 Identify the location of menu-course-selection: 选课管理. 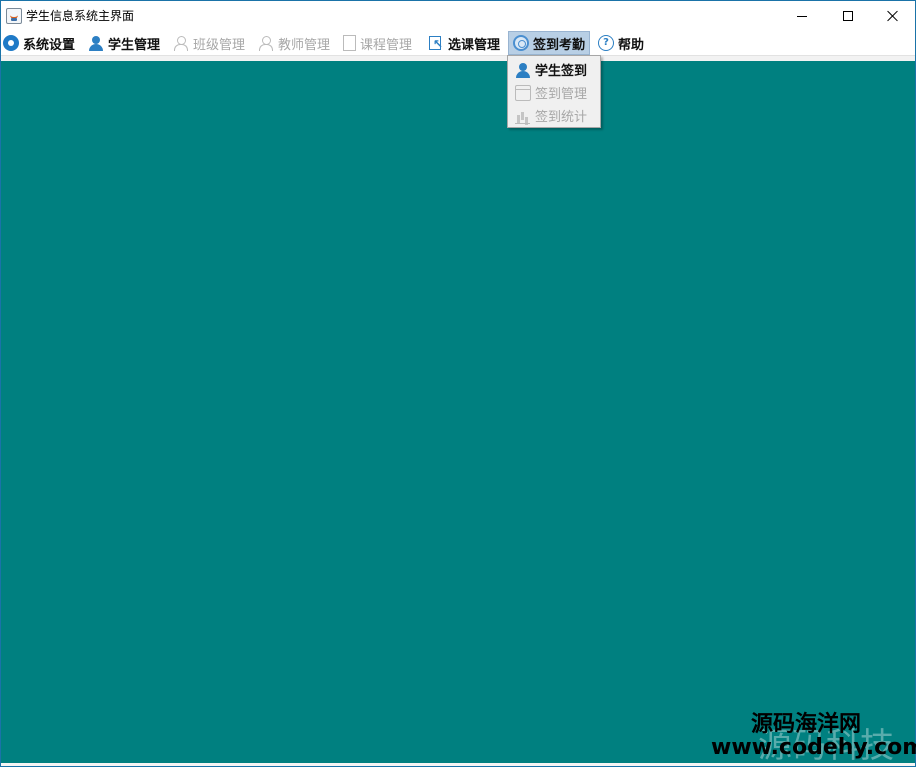
(464, 43).